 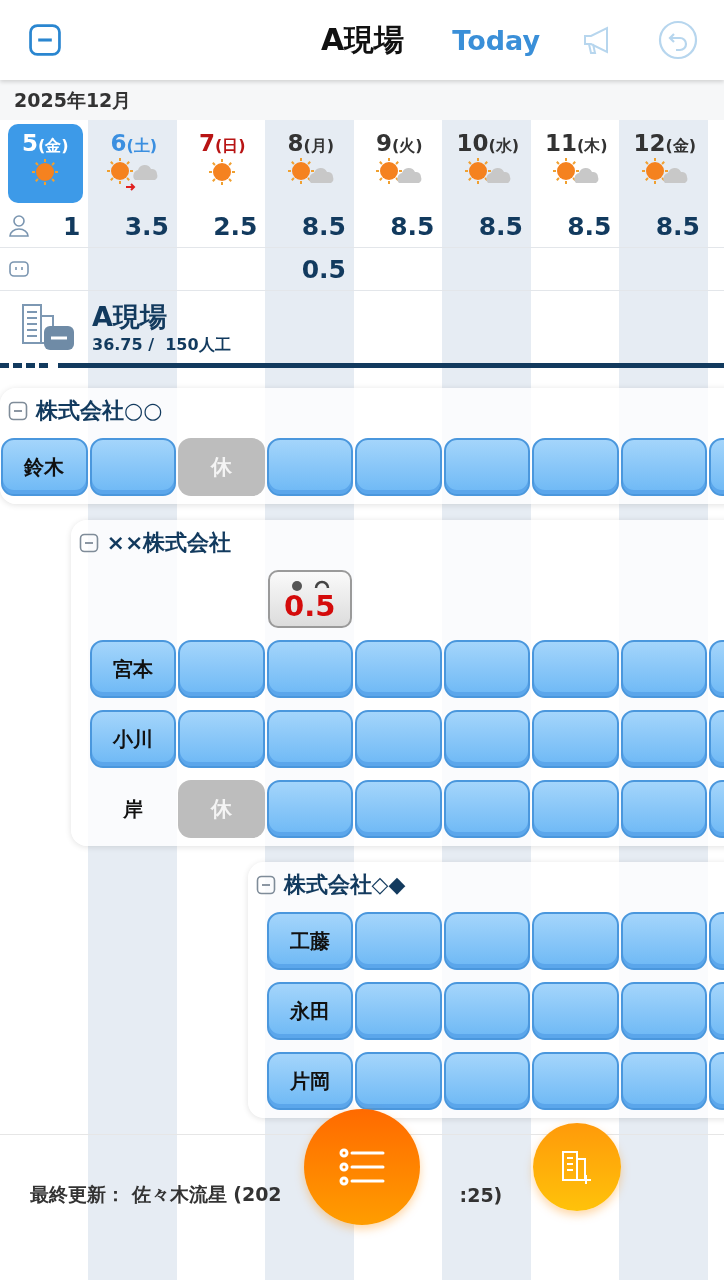 What do you see at coordinates (309, 1011) in the screenshot?
I see `worker-name: 永田` at bounding box center [309, 1011].